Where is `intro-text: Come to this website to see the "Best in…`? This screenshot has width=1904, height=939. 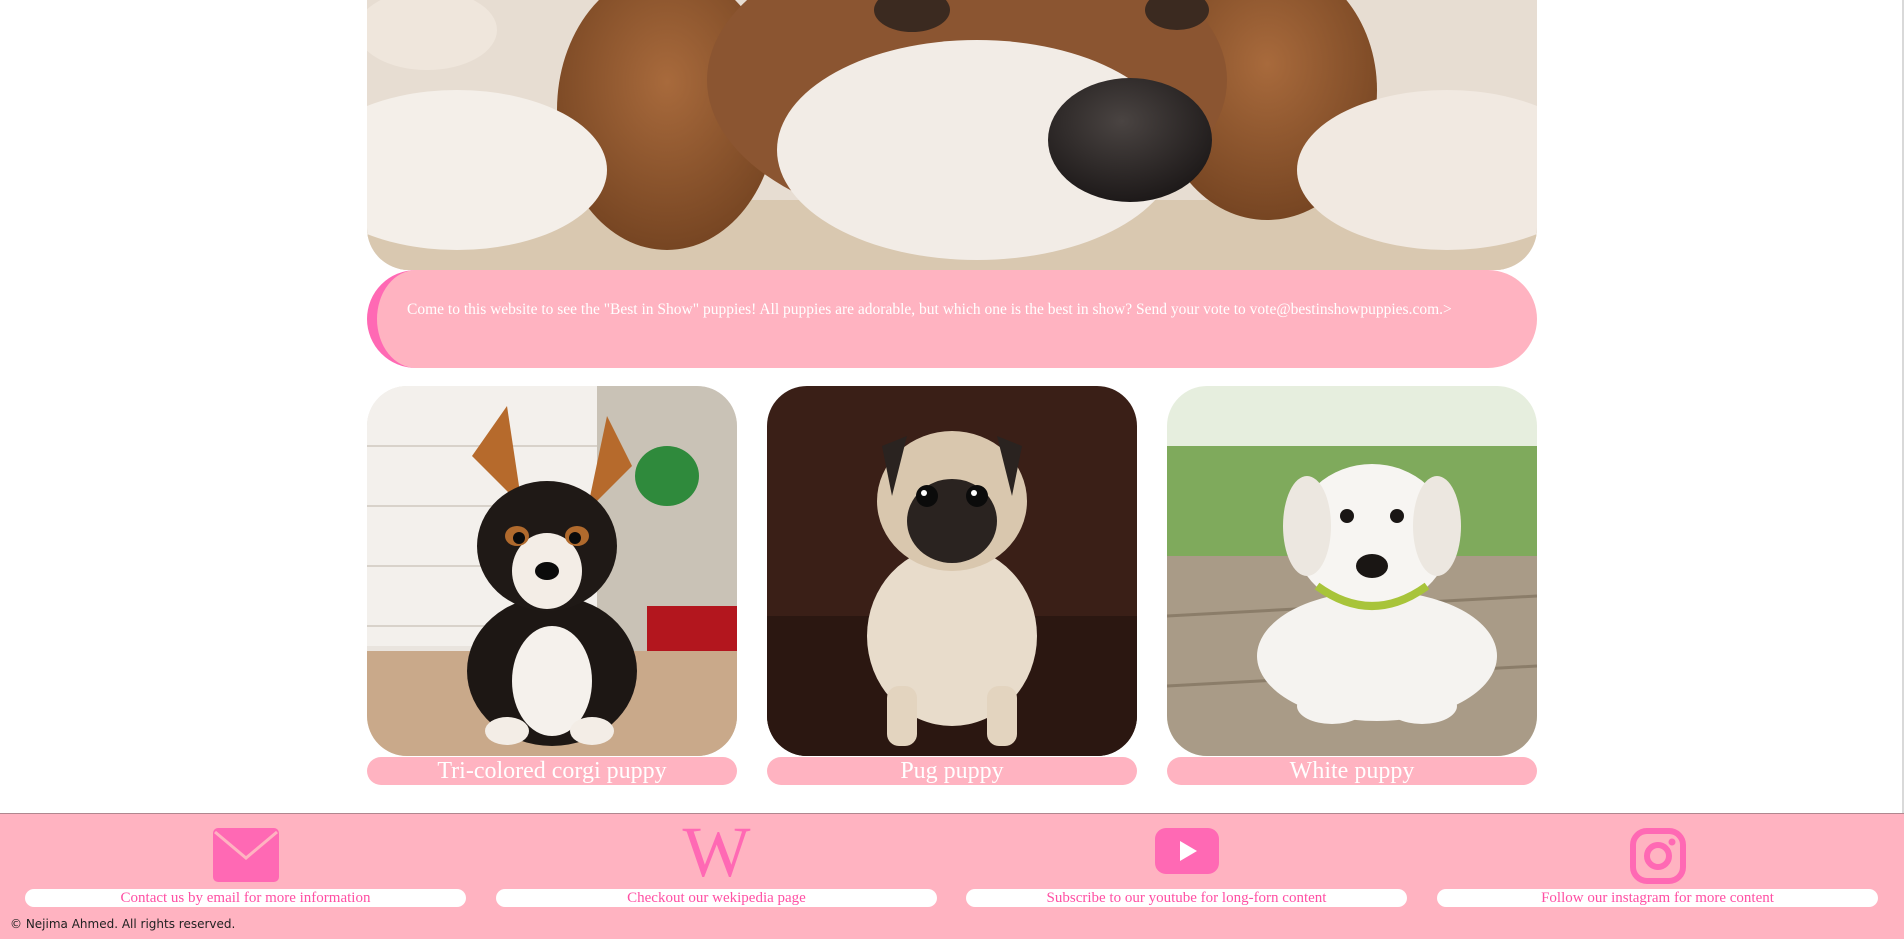
intro-text: Come to this website to see the "Best in… is located at coordinates (929, 309).